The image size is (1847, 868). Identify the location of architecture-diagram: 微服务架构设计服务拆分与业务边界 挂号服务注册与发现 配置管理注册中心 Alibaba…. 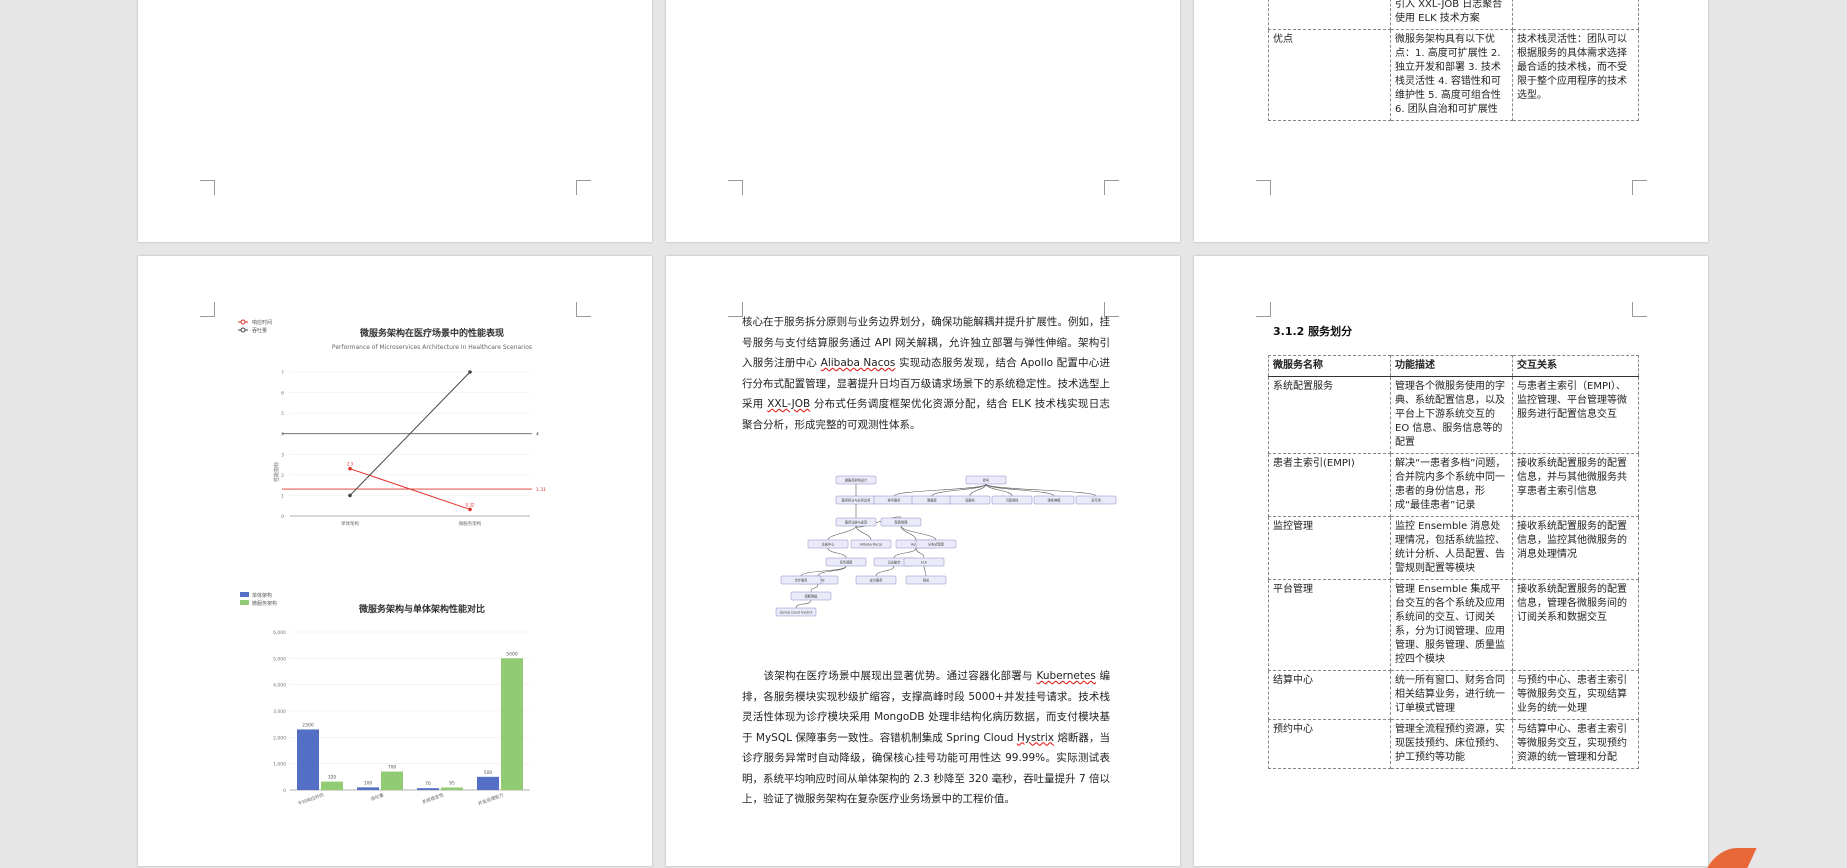
(946, 546).